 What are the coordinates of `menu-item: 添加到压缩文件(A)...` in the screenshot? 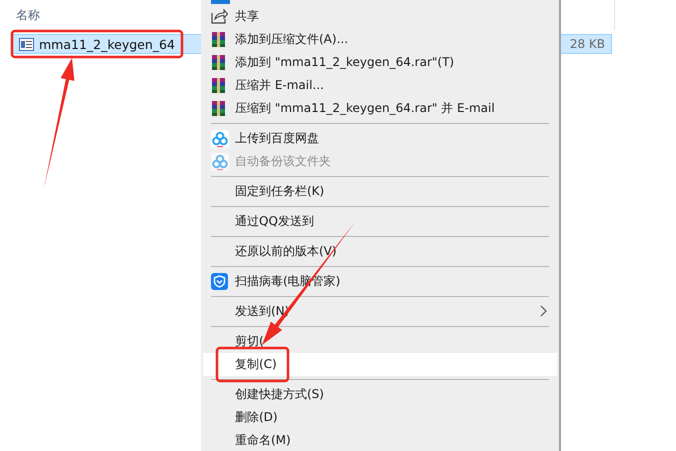 It's located at (380, 39).